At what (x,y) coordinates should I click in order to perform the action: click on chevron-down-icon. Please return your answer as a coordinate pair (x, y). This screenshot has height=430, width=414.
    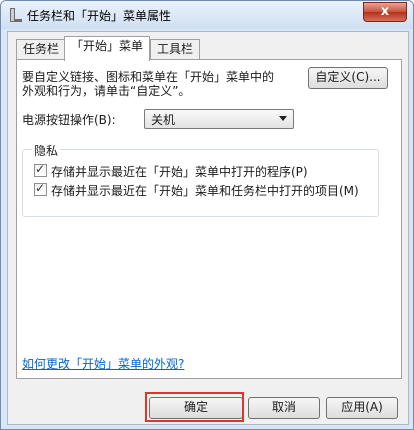
    Looking at the image, I should click on (283, 118).